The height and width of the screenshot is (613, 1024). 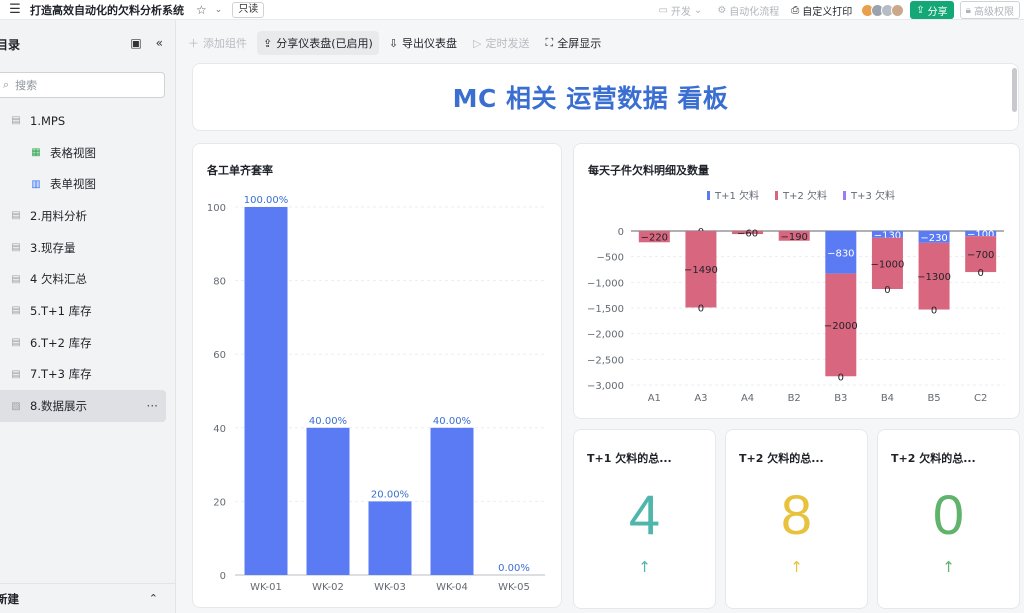 I want to click on sidebar-item-label: 2.用料分析, so click(x=58, y=215).